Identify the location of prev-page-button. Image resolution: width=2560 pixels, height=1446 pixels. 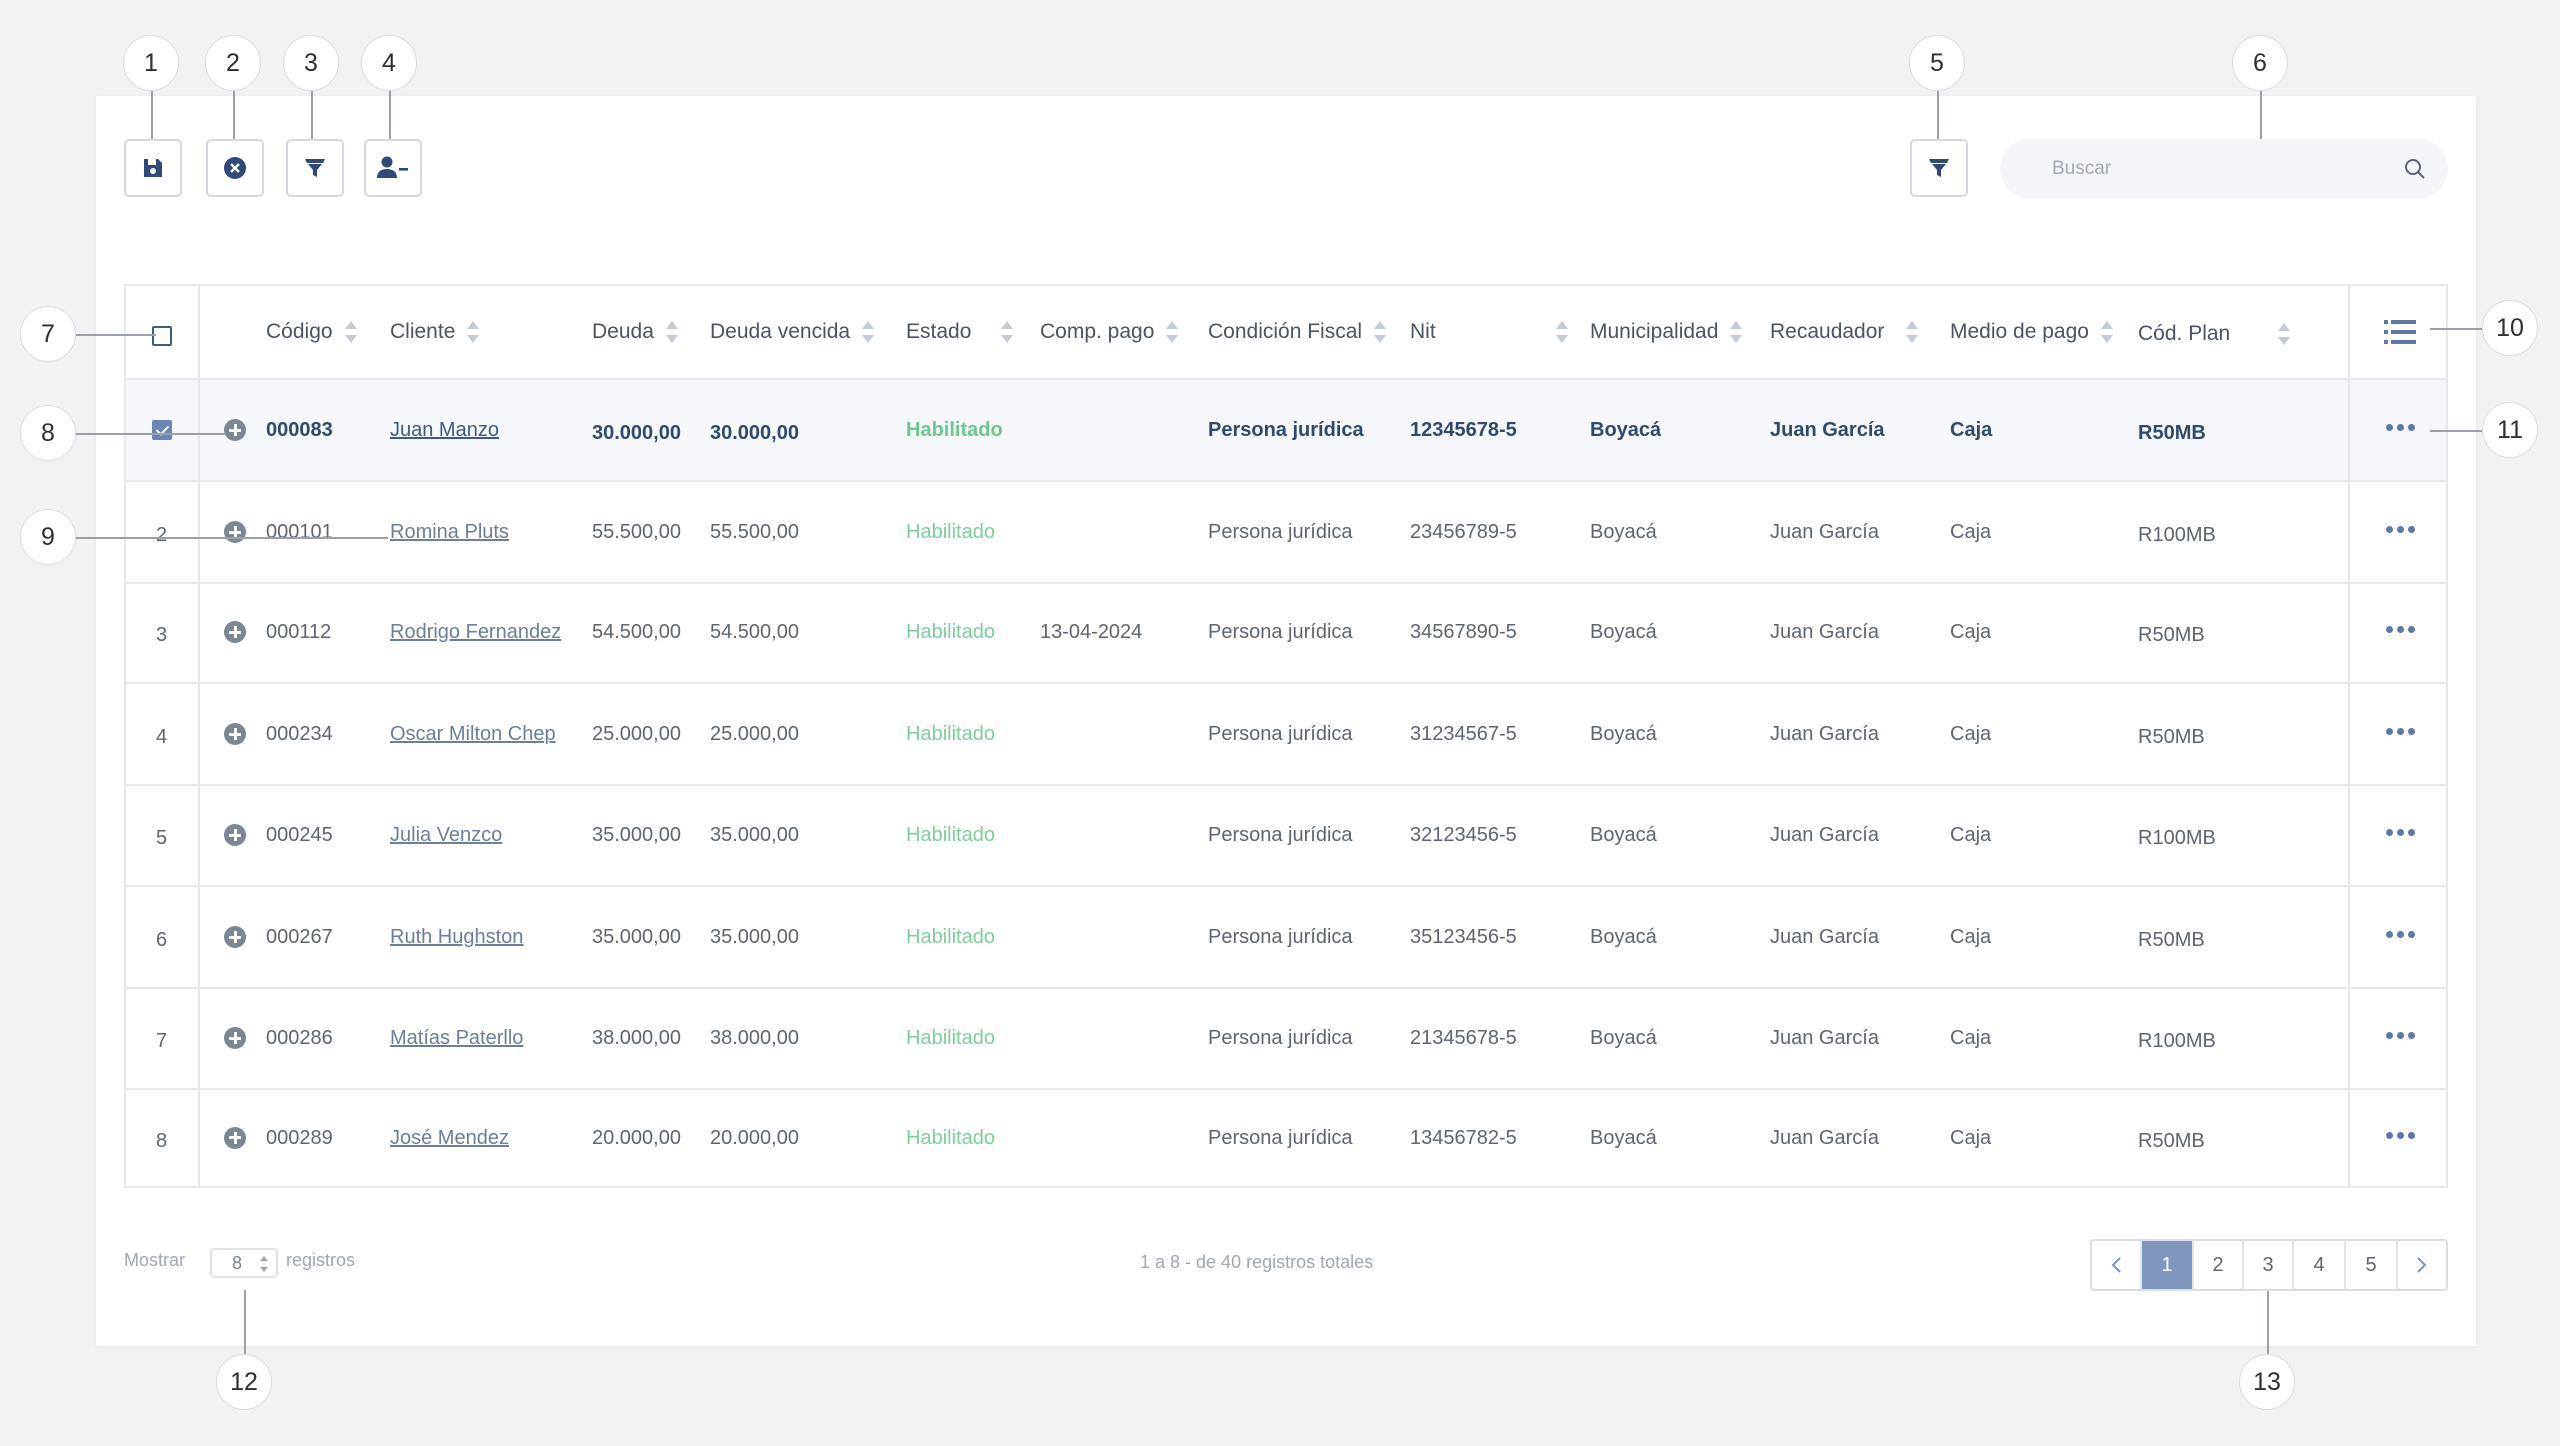
(2117, 1265).